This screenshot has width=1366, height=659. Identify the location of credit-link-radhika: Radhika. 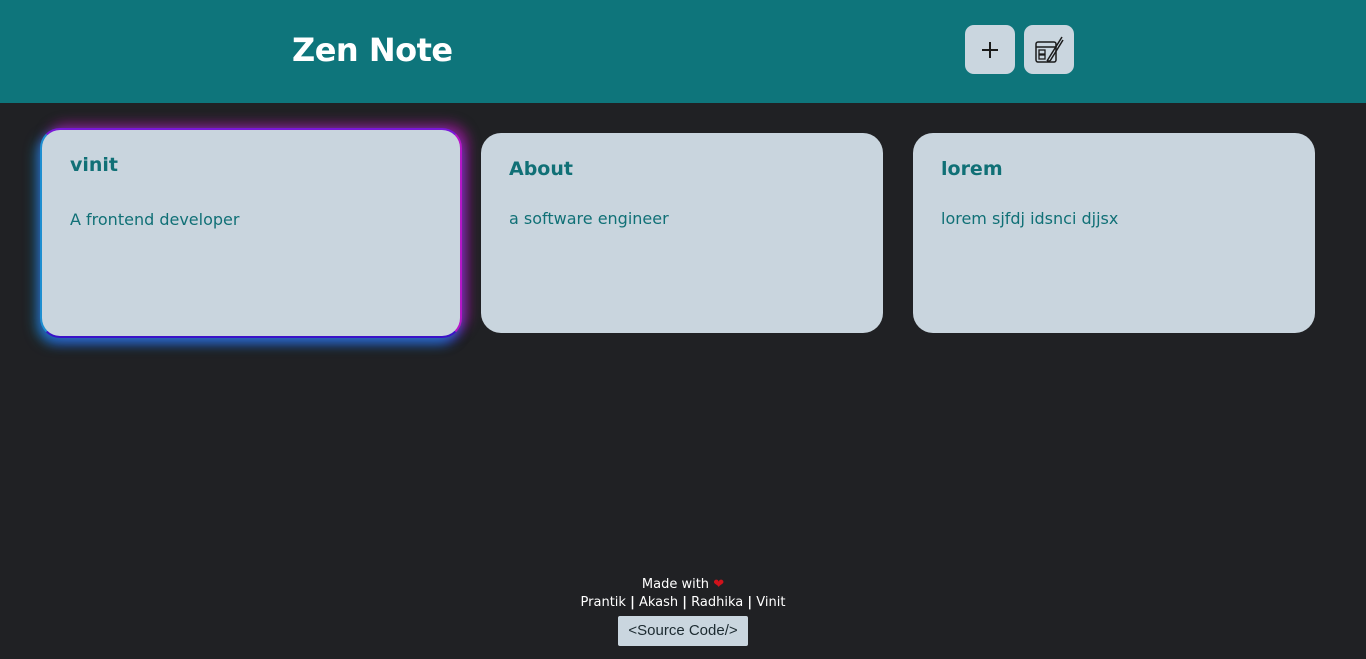
(717, 602).